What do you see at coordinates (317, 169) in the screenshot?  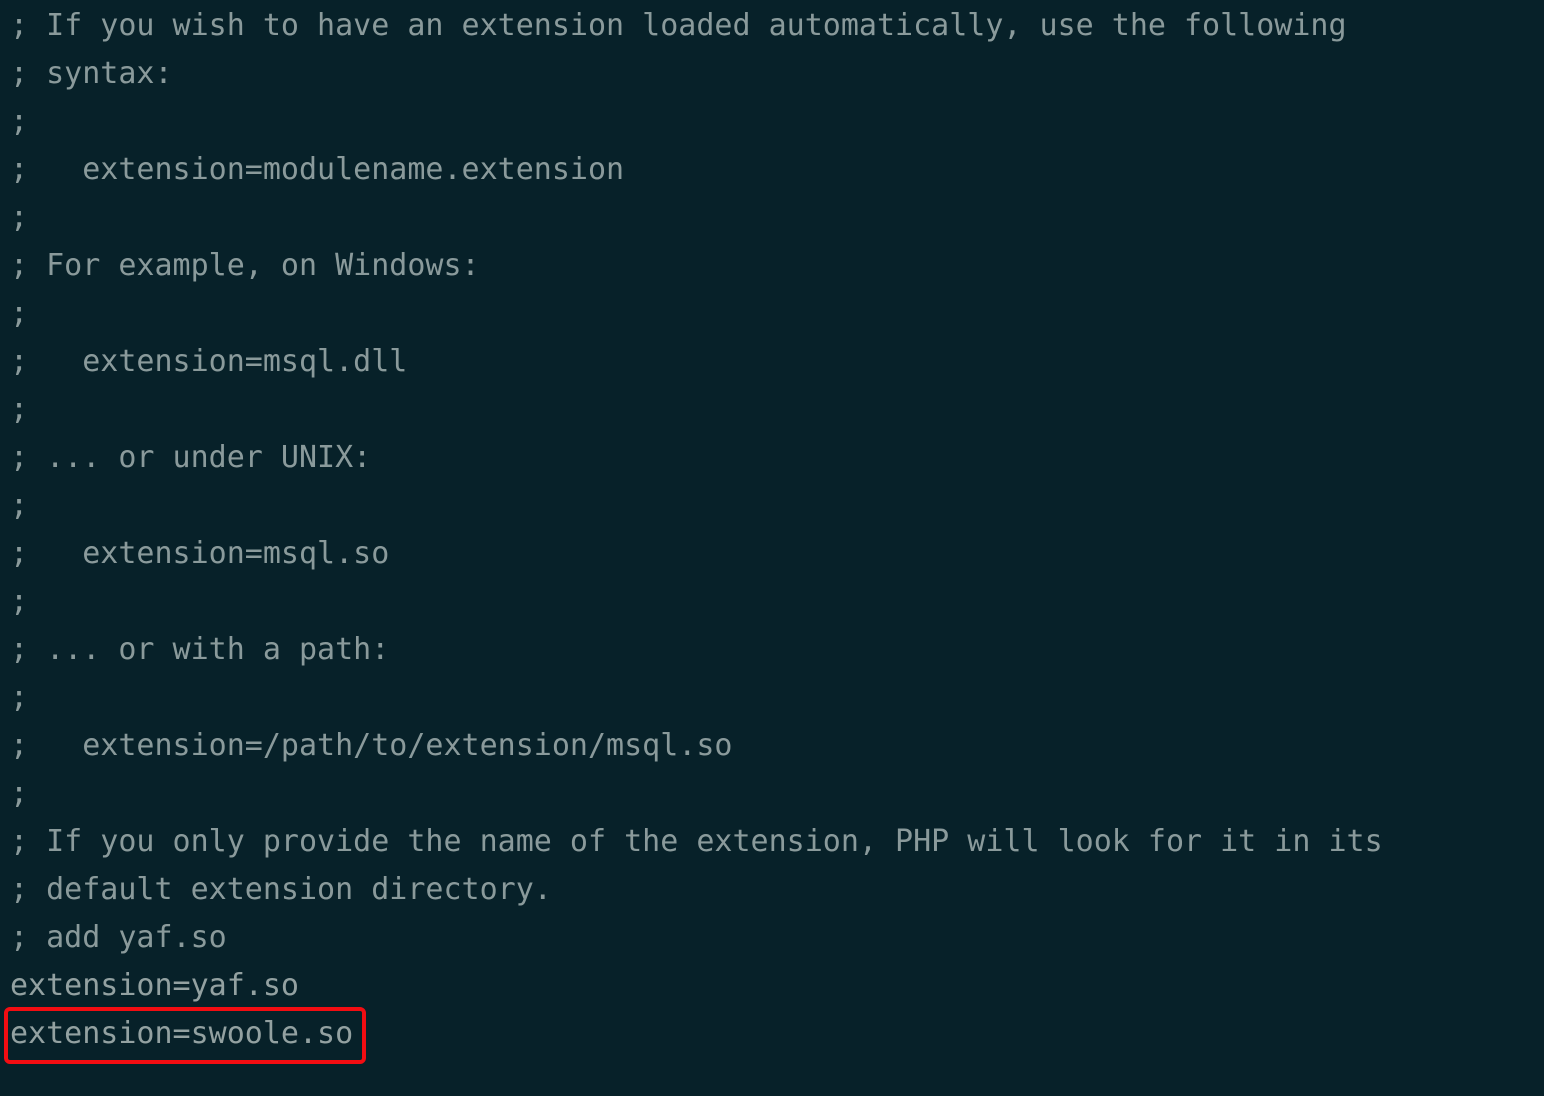 I see `comment-line: ; extension=modulename.extension` at bounding box center [317, 169].